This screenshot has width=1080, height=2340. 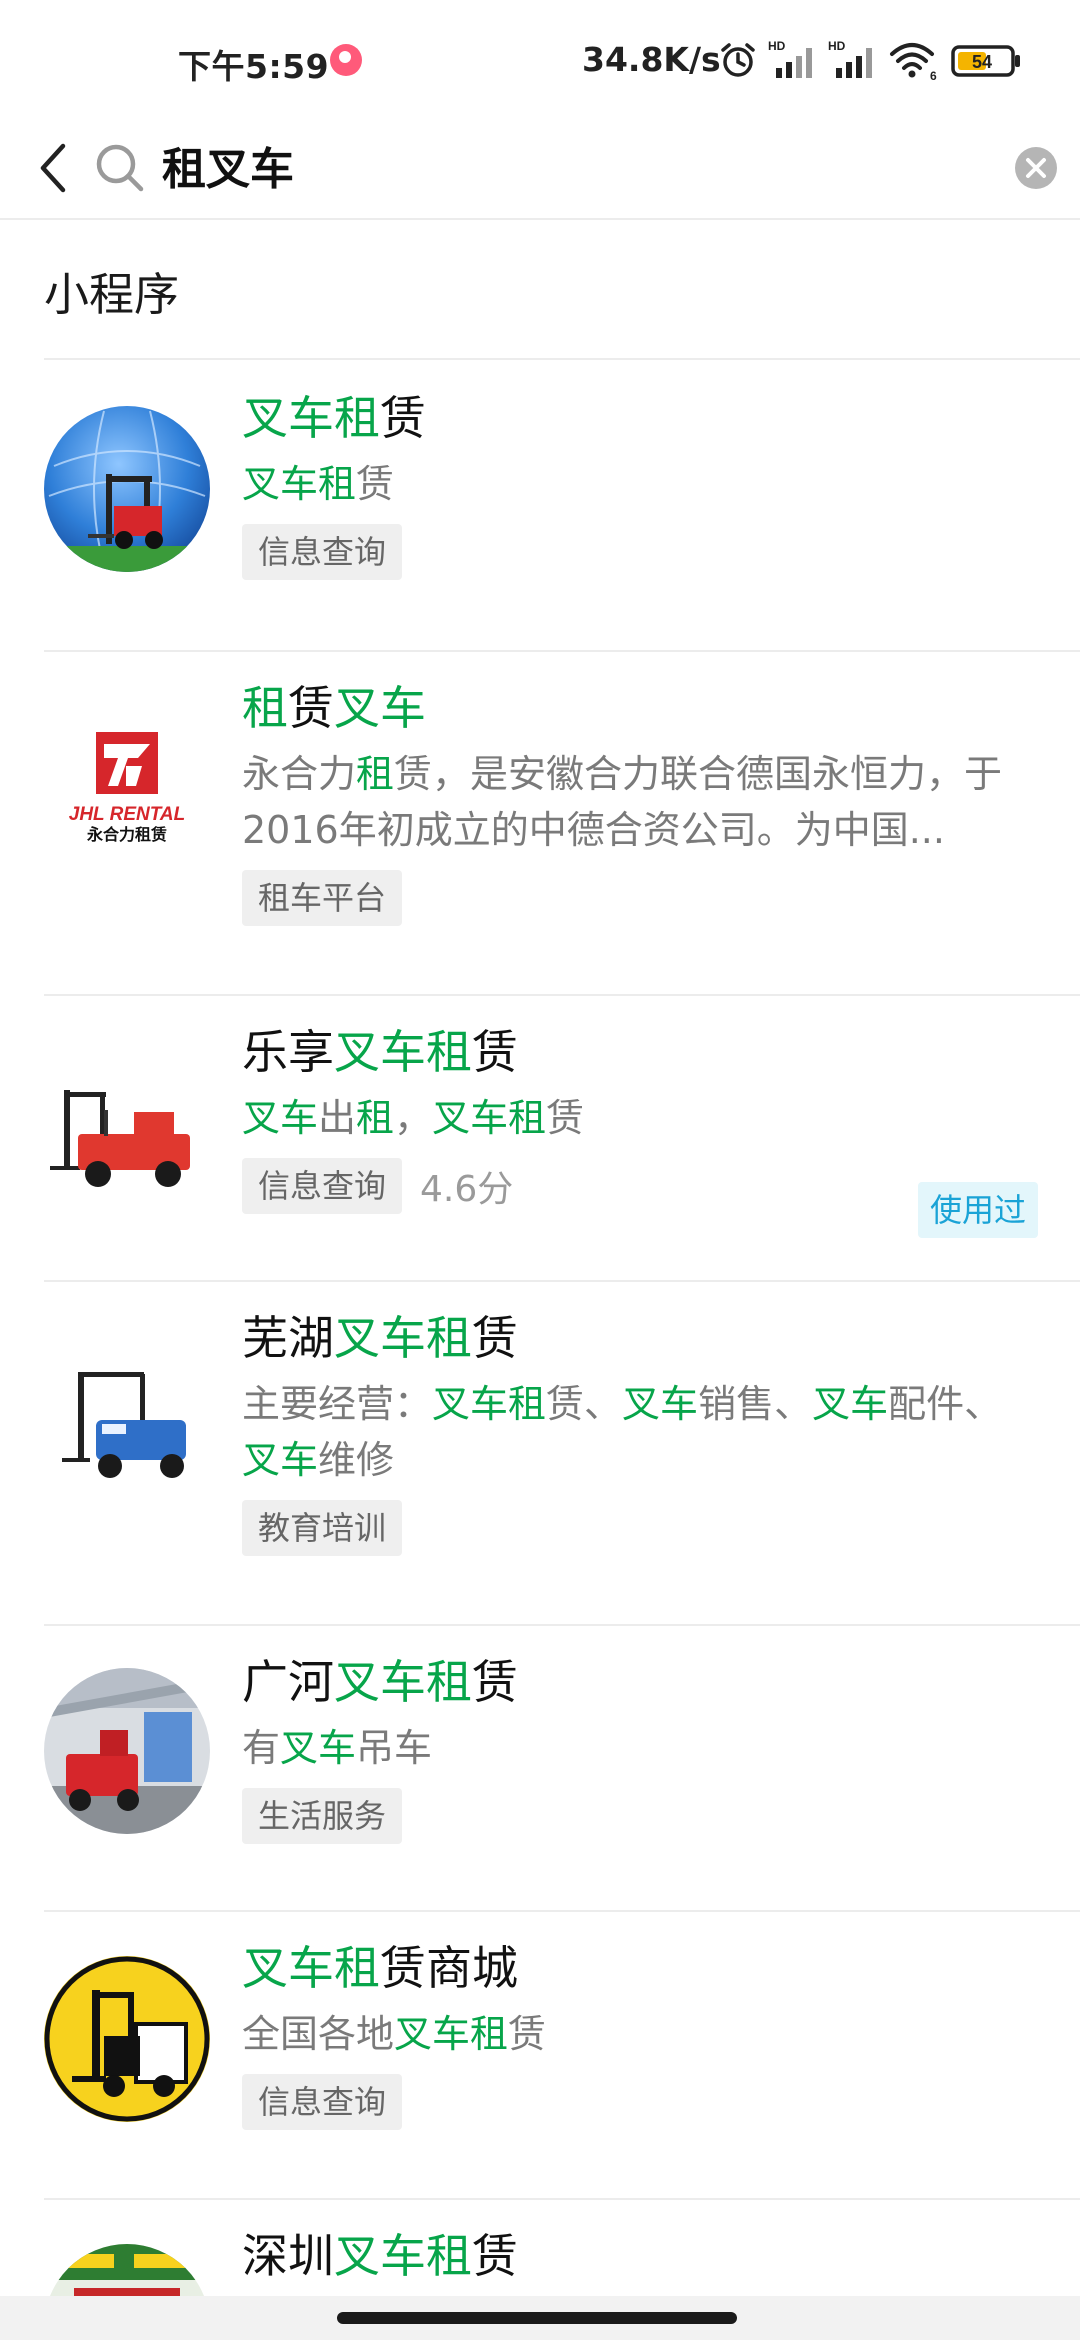 I want to click on category-tag: 教育培训, so click(x=322, y=1528).